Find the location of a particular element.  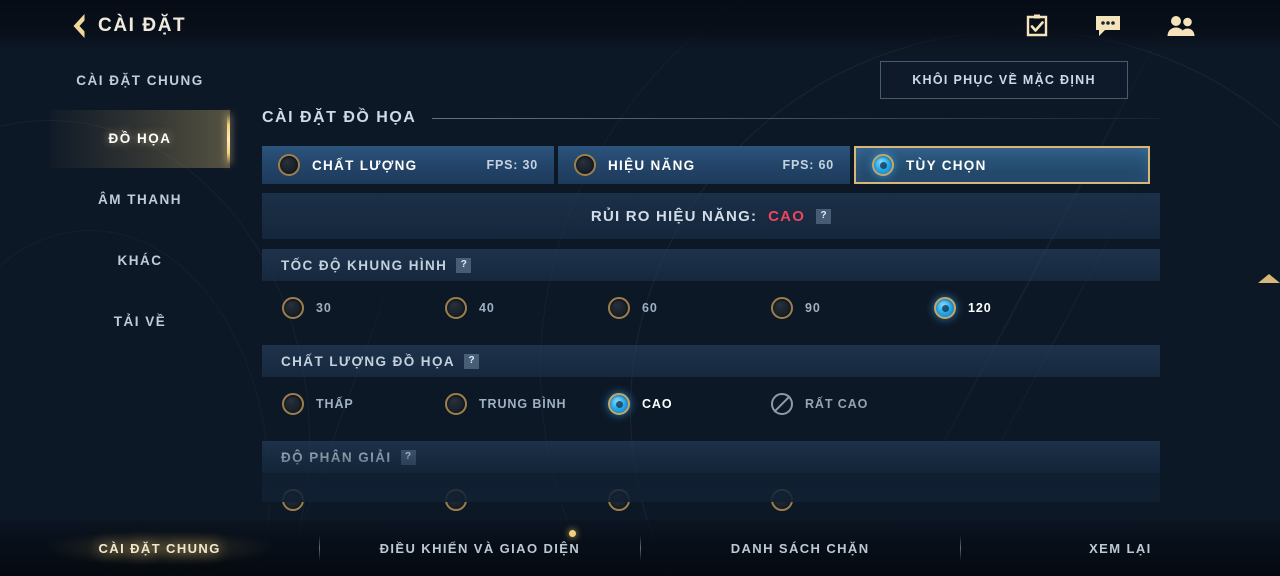

performance-risk-banner: RỦI RO HIỆU NĂNG: CAO ? is located at coordinates (711, 216).